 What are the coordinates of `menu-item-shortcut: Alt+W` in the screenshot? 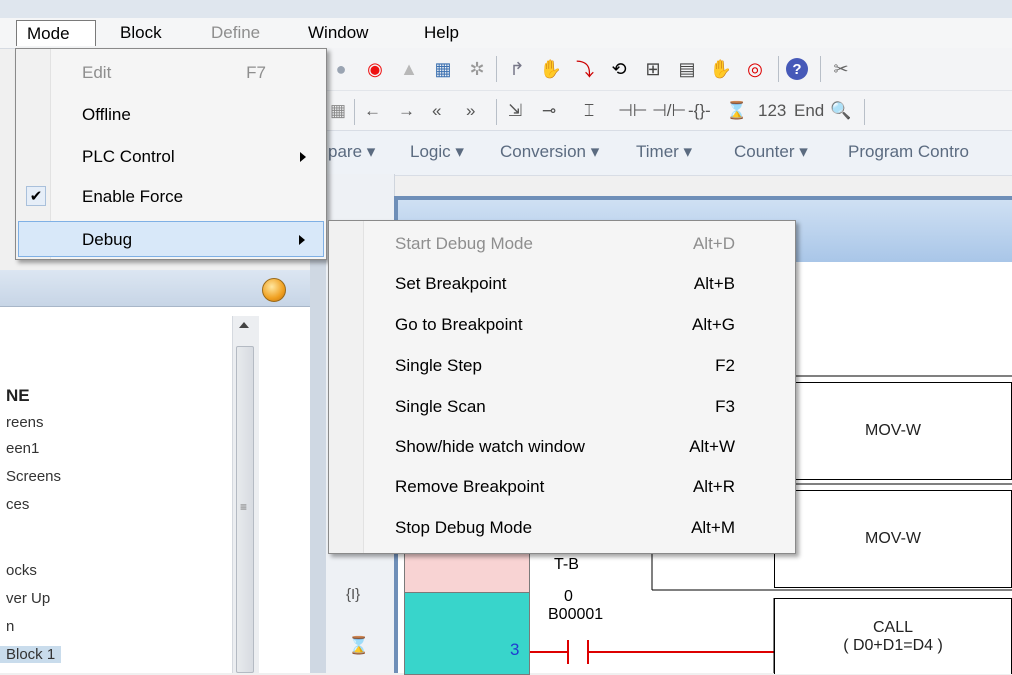 It's located at (712, 446).